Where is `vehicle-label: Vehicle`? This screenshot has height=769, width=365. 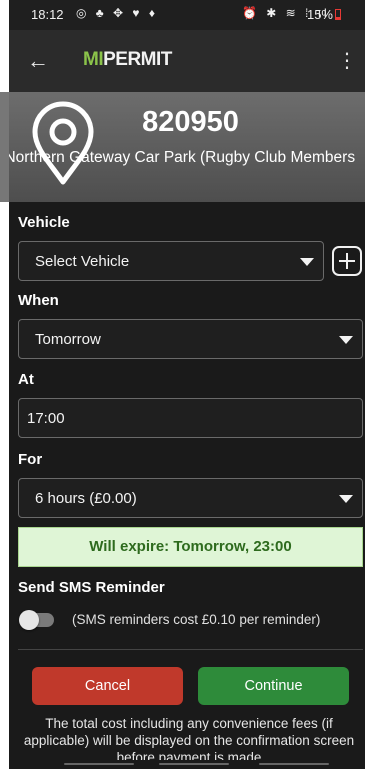
vehicle-label: Vehicle is located at coordinates (44, 222).